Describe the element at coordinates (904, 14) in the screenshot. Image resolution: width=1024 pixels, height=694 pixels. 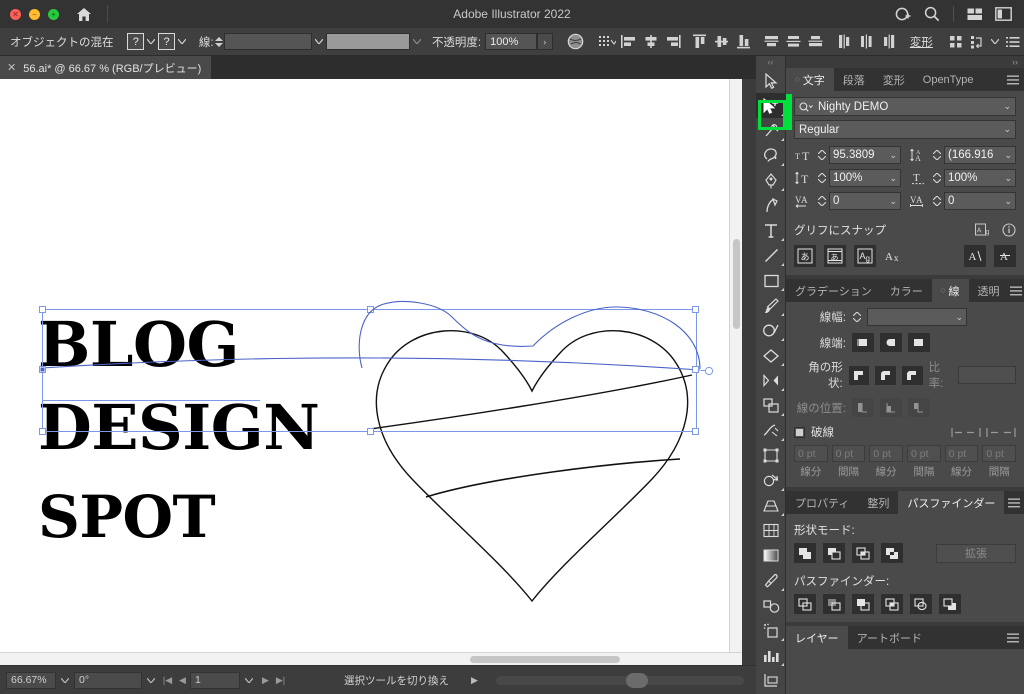
I see `cloud-user-icon` at that location.